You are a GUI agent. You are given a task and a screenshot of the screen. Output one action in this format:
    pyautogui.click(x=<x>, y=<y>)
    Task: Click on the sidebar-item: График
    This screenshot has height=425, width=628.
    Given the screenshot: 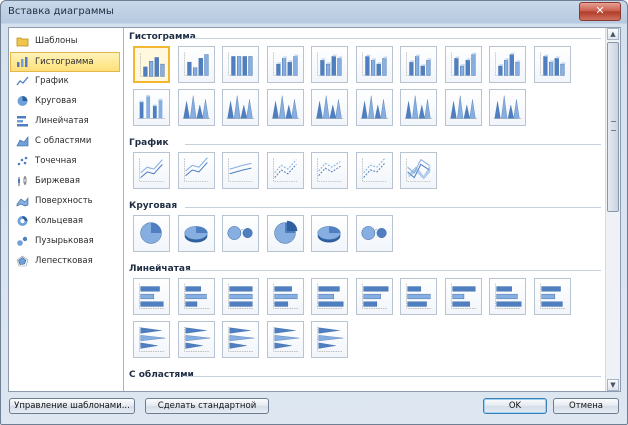 What is the action you would take?
    pyautogui.click(x=65, y=81)
    